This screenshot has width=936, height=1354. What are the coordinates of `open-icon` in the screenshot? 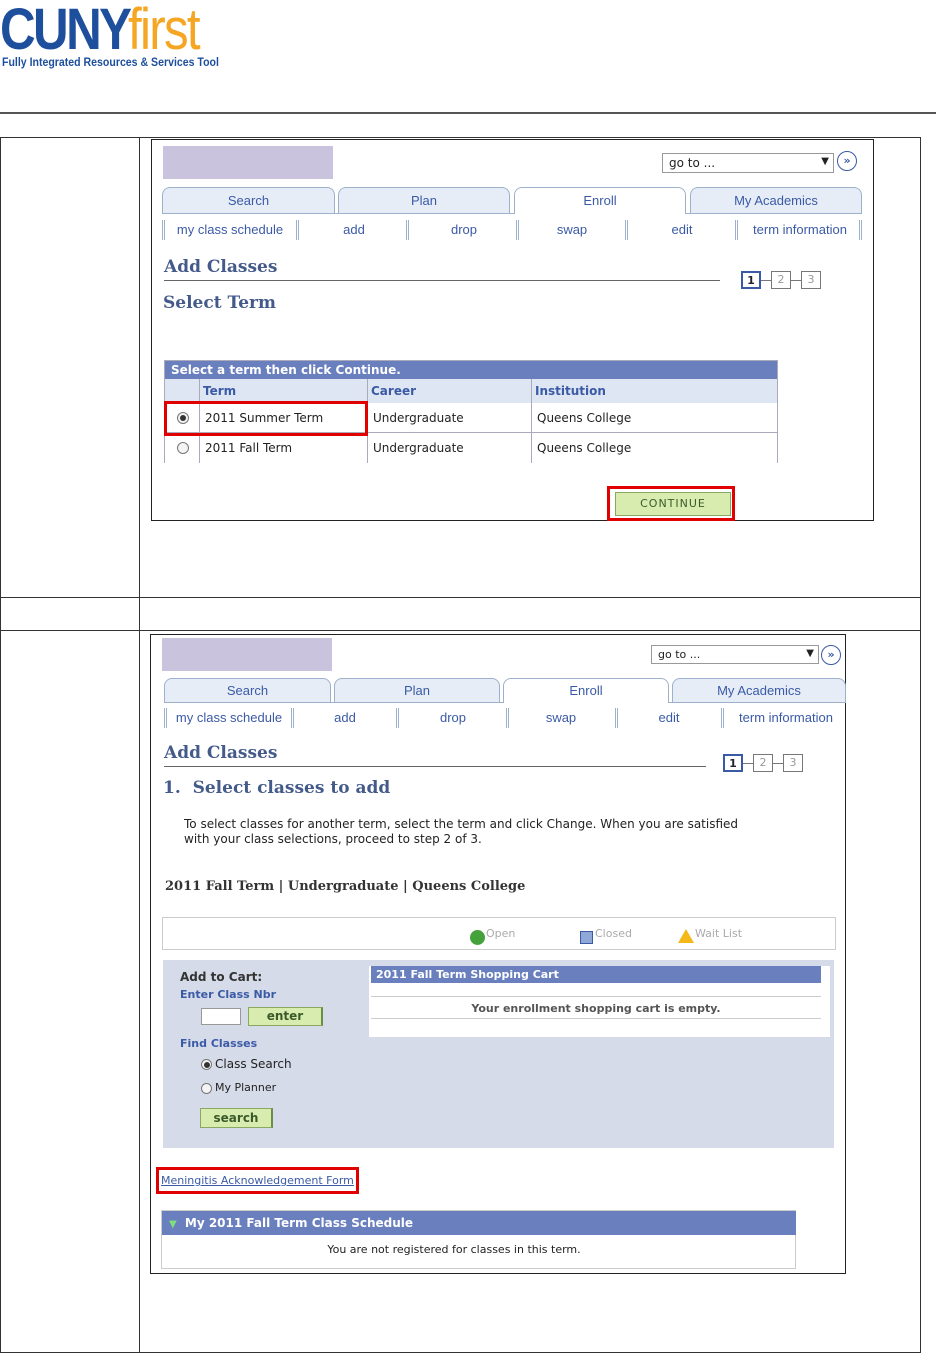 It's located at (477, 937).